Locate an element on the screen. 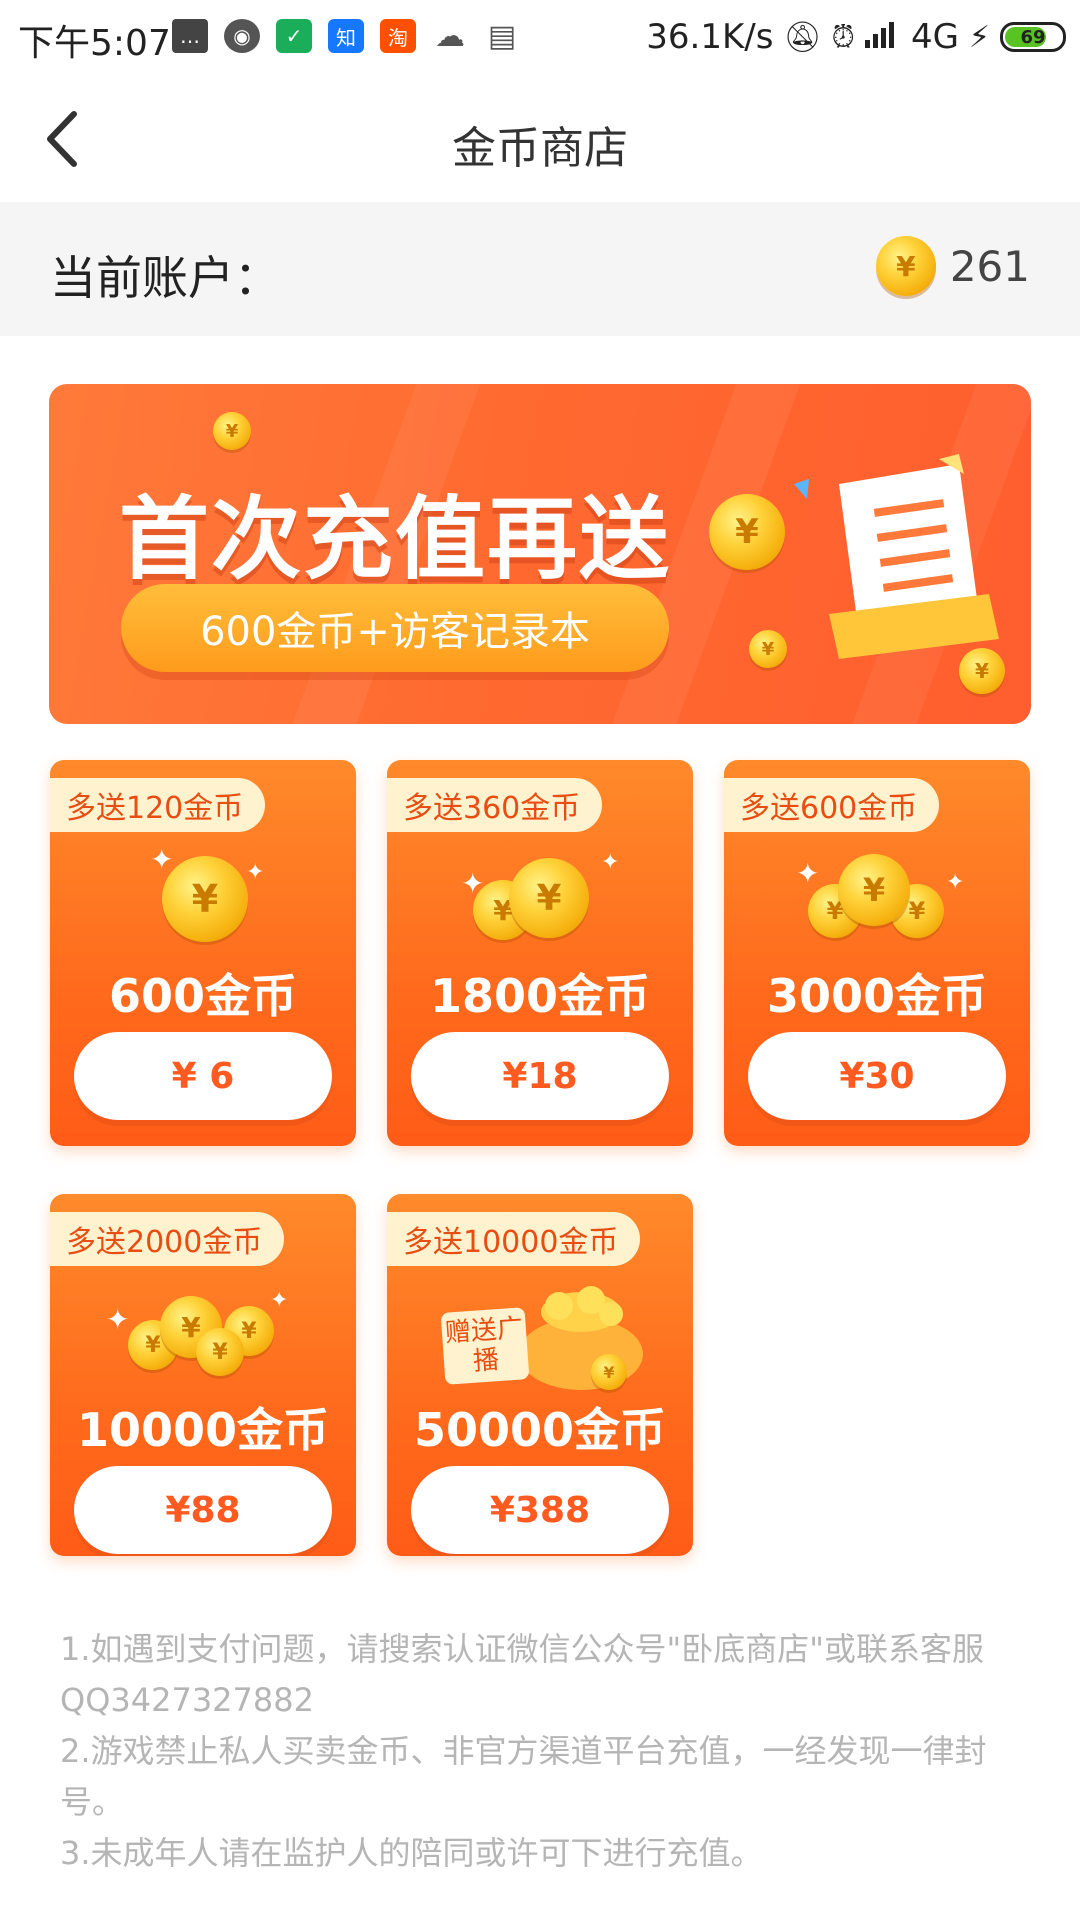 This screenshot has width=1080, height=1920. bonus-tag: 多送600金币 is located at coordinates (832, 805).